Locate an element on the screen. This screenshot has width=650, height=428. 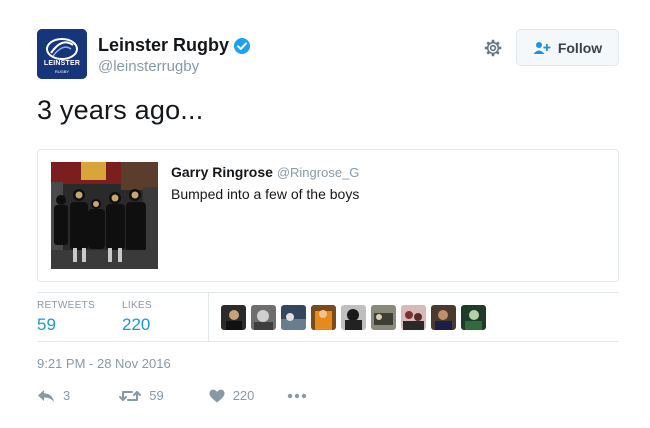
follow-button: Follow is located at coordinates (567, 47).